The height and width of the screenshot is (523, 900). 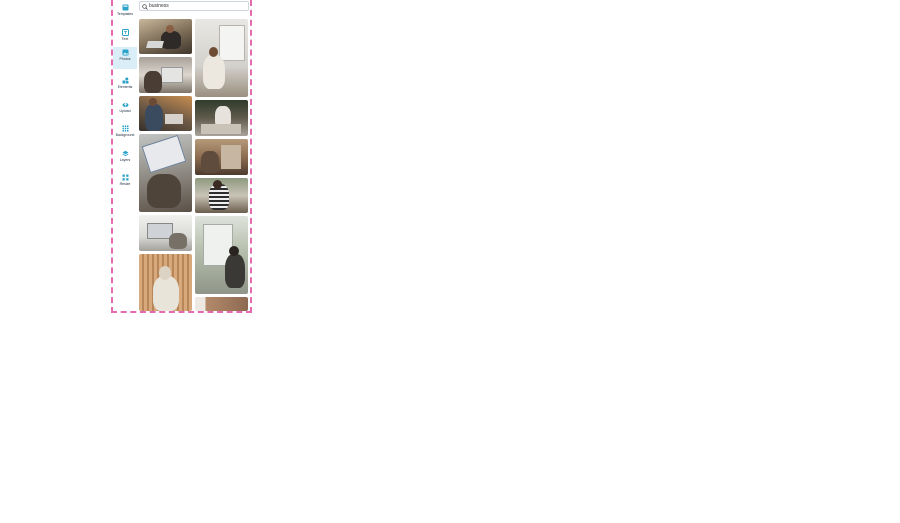 I want to click on sidebar-item-upload: Upload, so click(x=125, y=110).